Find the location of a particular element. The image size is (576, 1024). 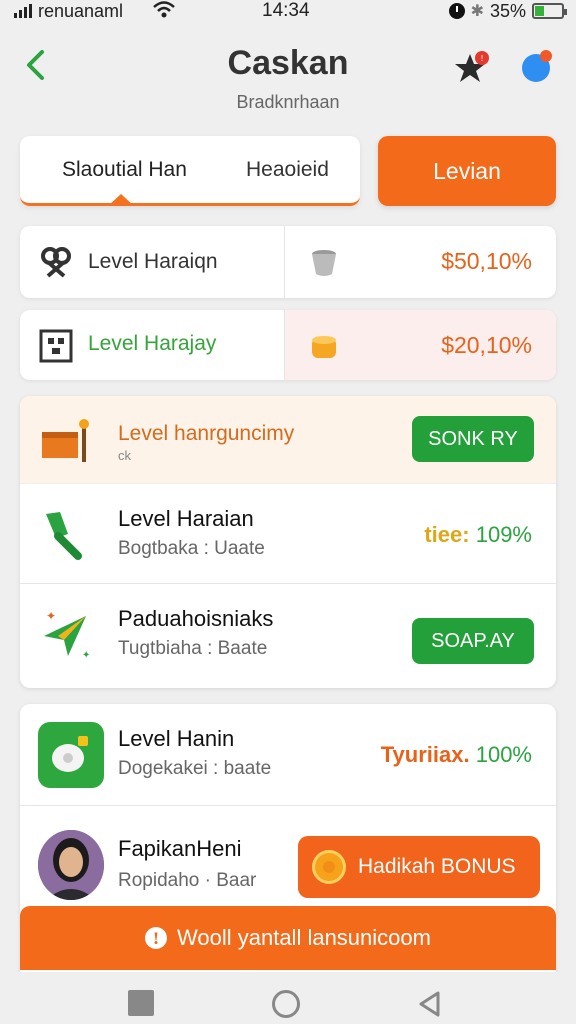

status-right: ✱ 35% is located at coordinates (507, 11).